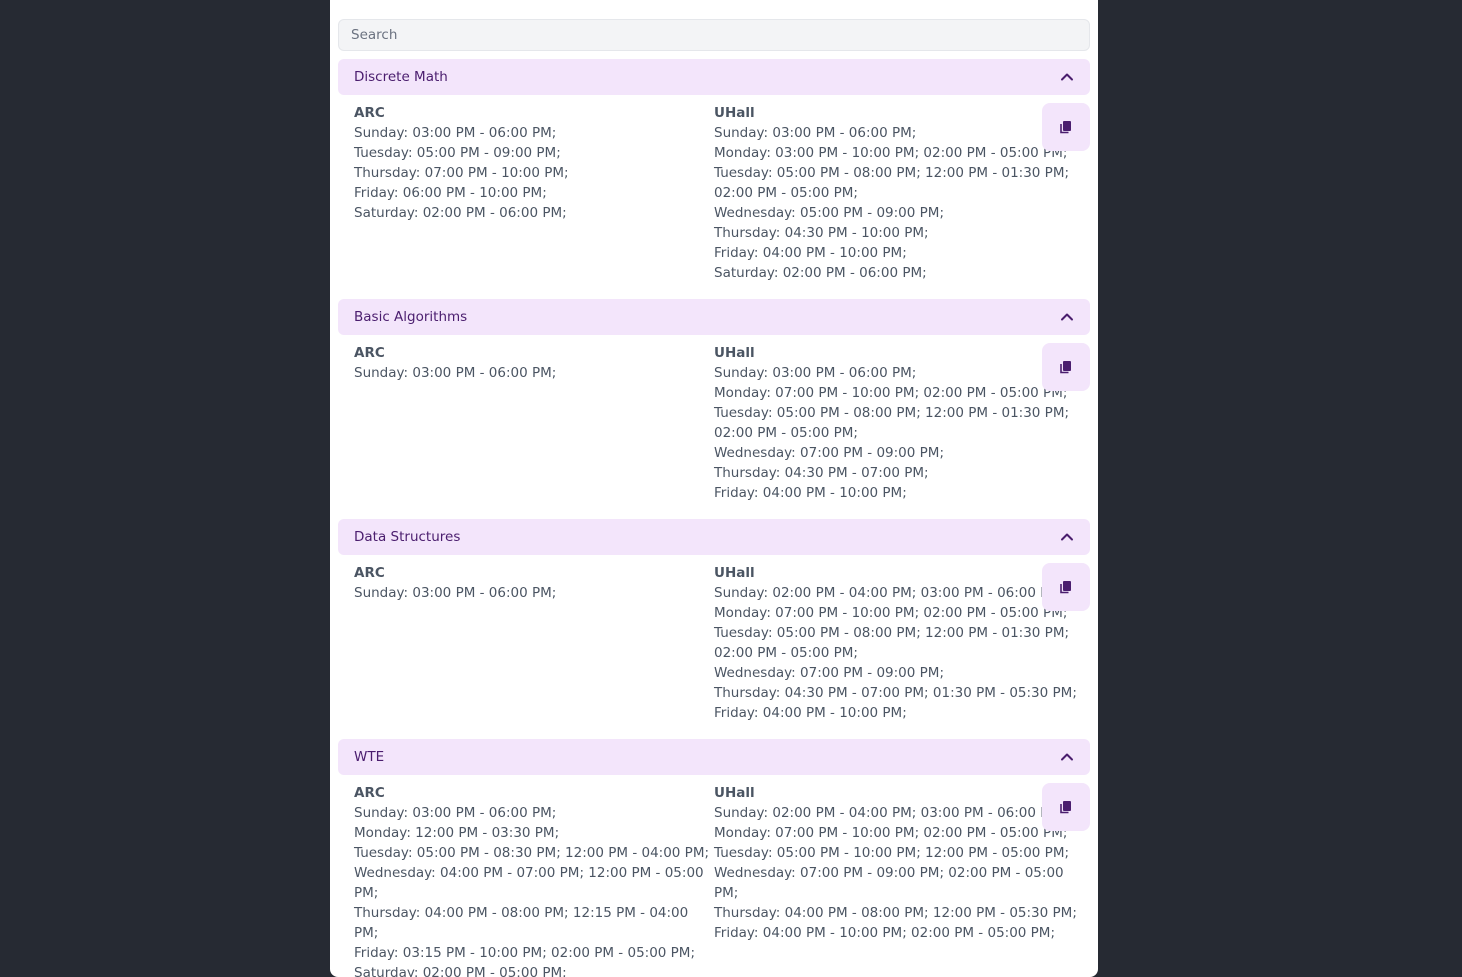 The width and height of the screenshot is (1462, 977). I want to click on course-header: Basic Algorithms, so click(714, 317).